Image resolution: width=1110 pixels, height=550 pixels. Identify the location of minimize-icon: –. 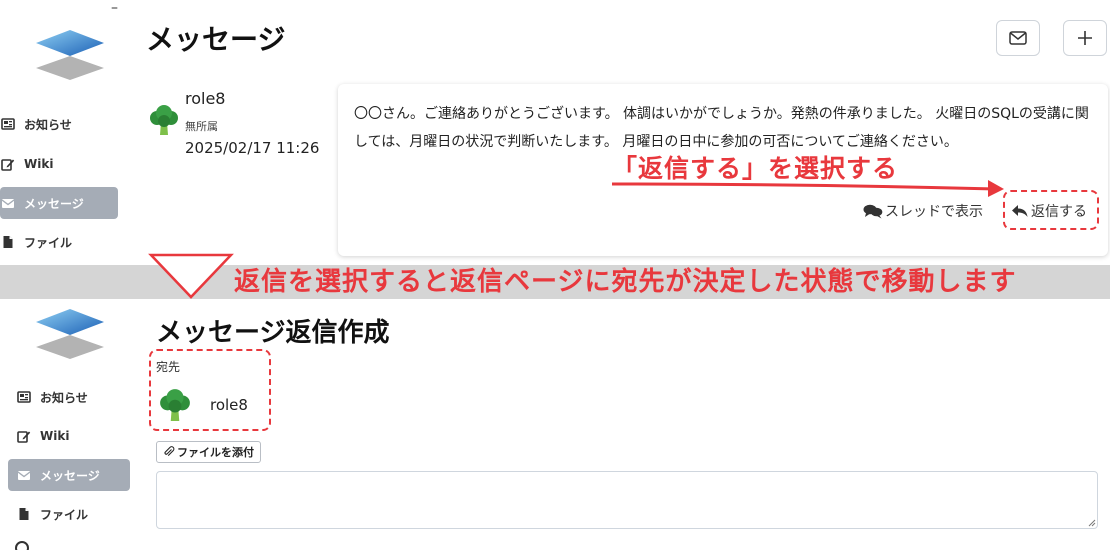
(114, 8).